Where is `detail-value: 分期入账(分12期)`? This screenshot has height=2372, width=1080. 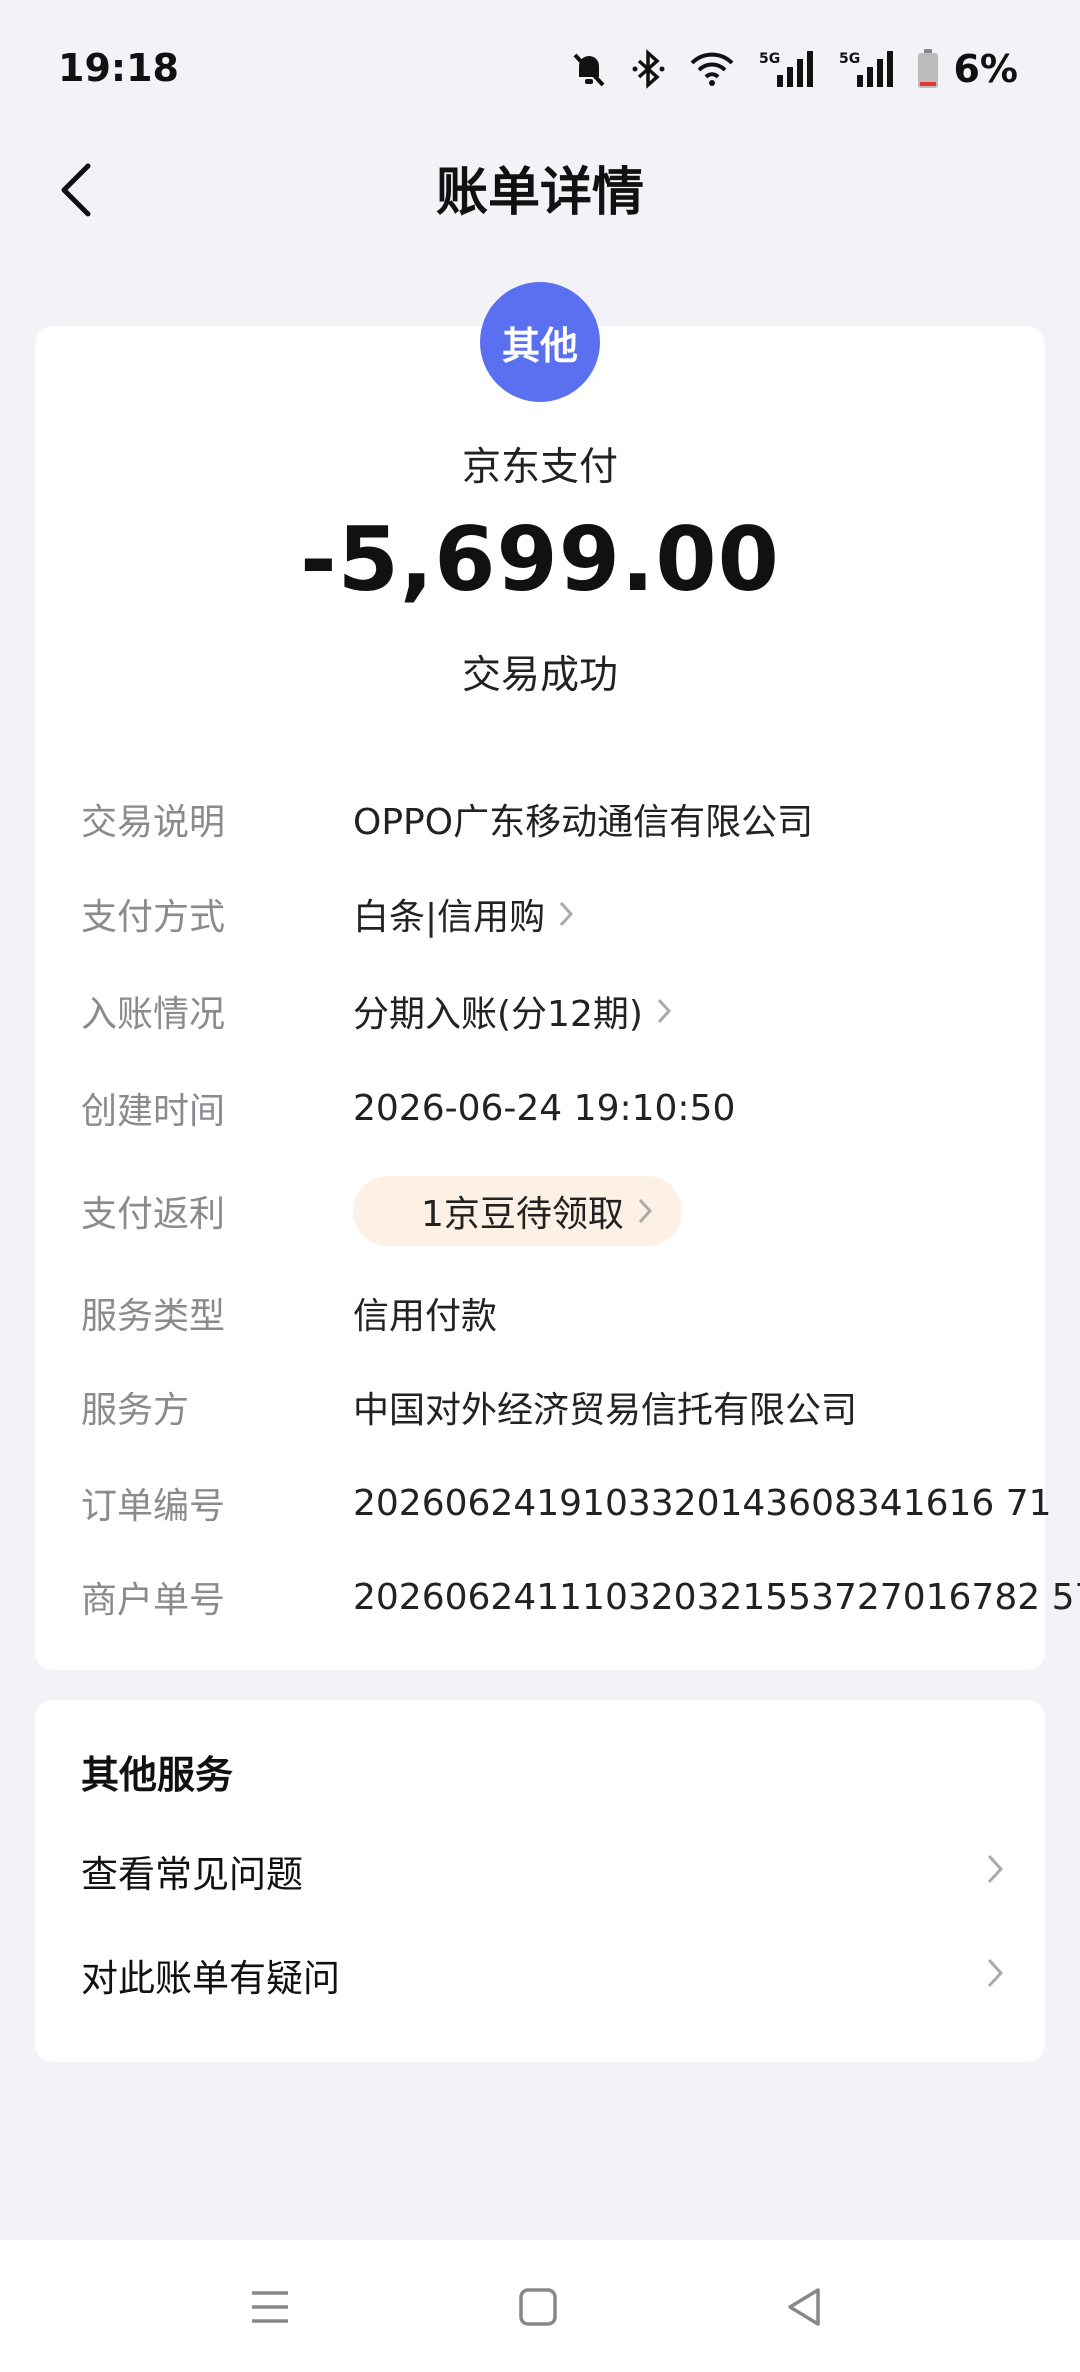 detail-value: 分期入账(分12期) is located at coordinates (498, 1014).